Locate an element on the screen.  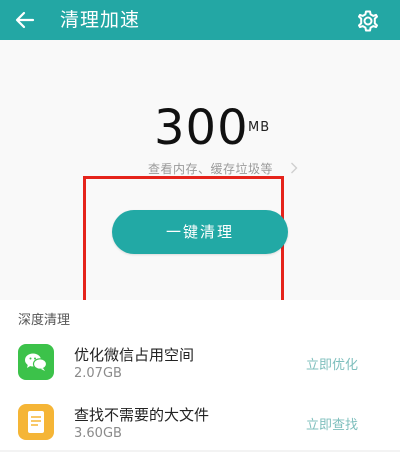
settings-button is located at coordinates (368, 21).